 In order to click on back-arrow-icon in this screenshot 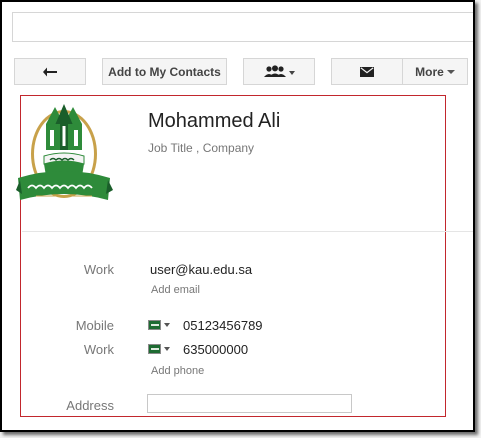, I will do `click(50, 71)`.